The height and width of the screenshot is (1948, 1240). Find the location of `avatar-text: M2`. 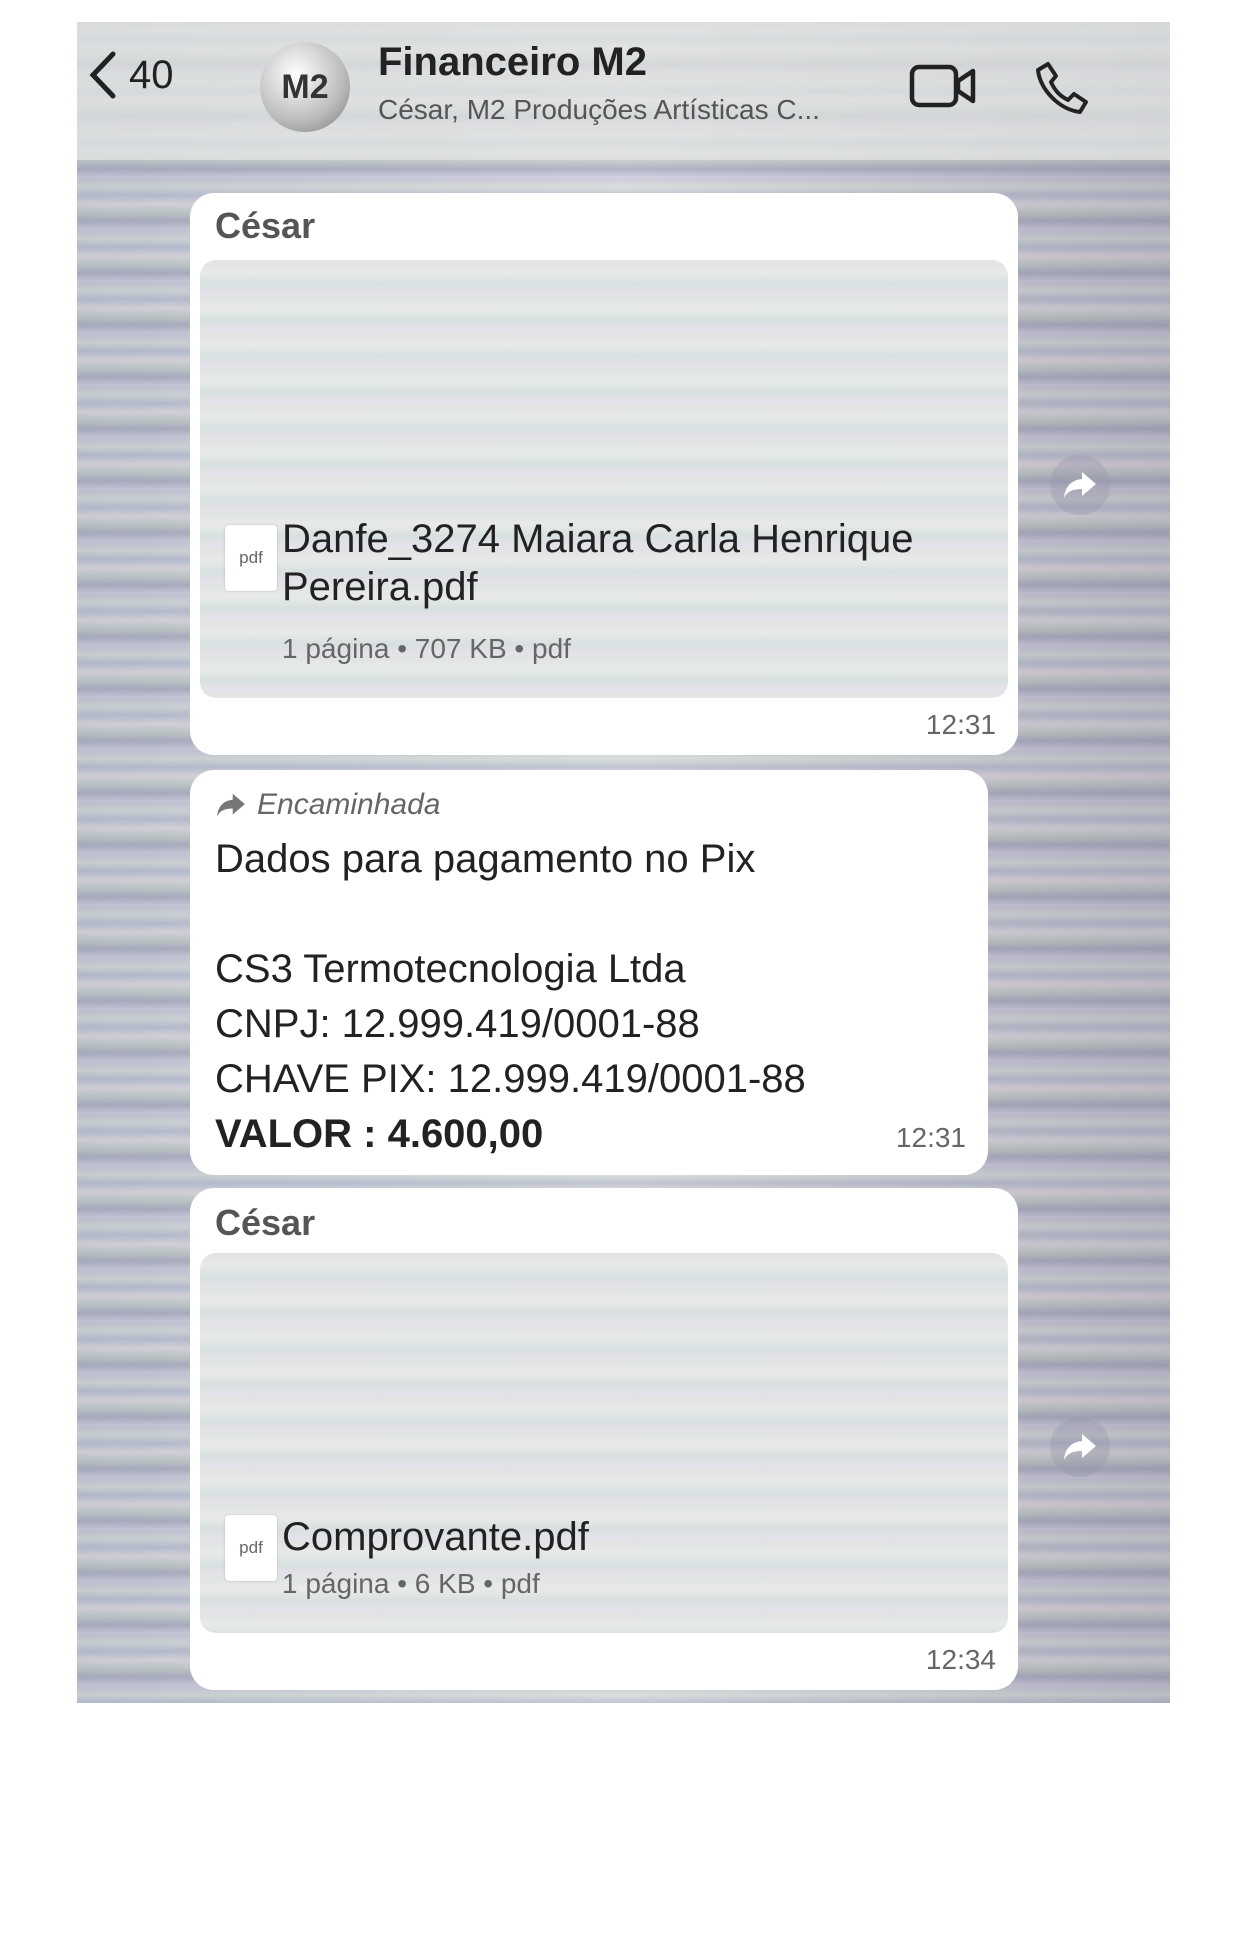

avatar-text: M2 is located at coordinates (305, 86).